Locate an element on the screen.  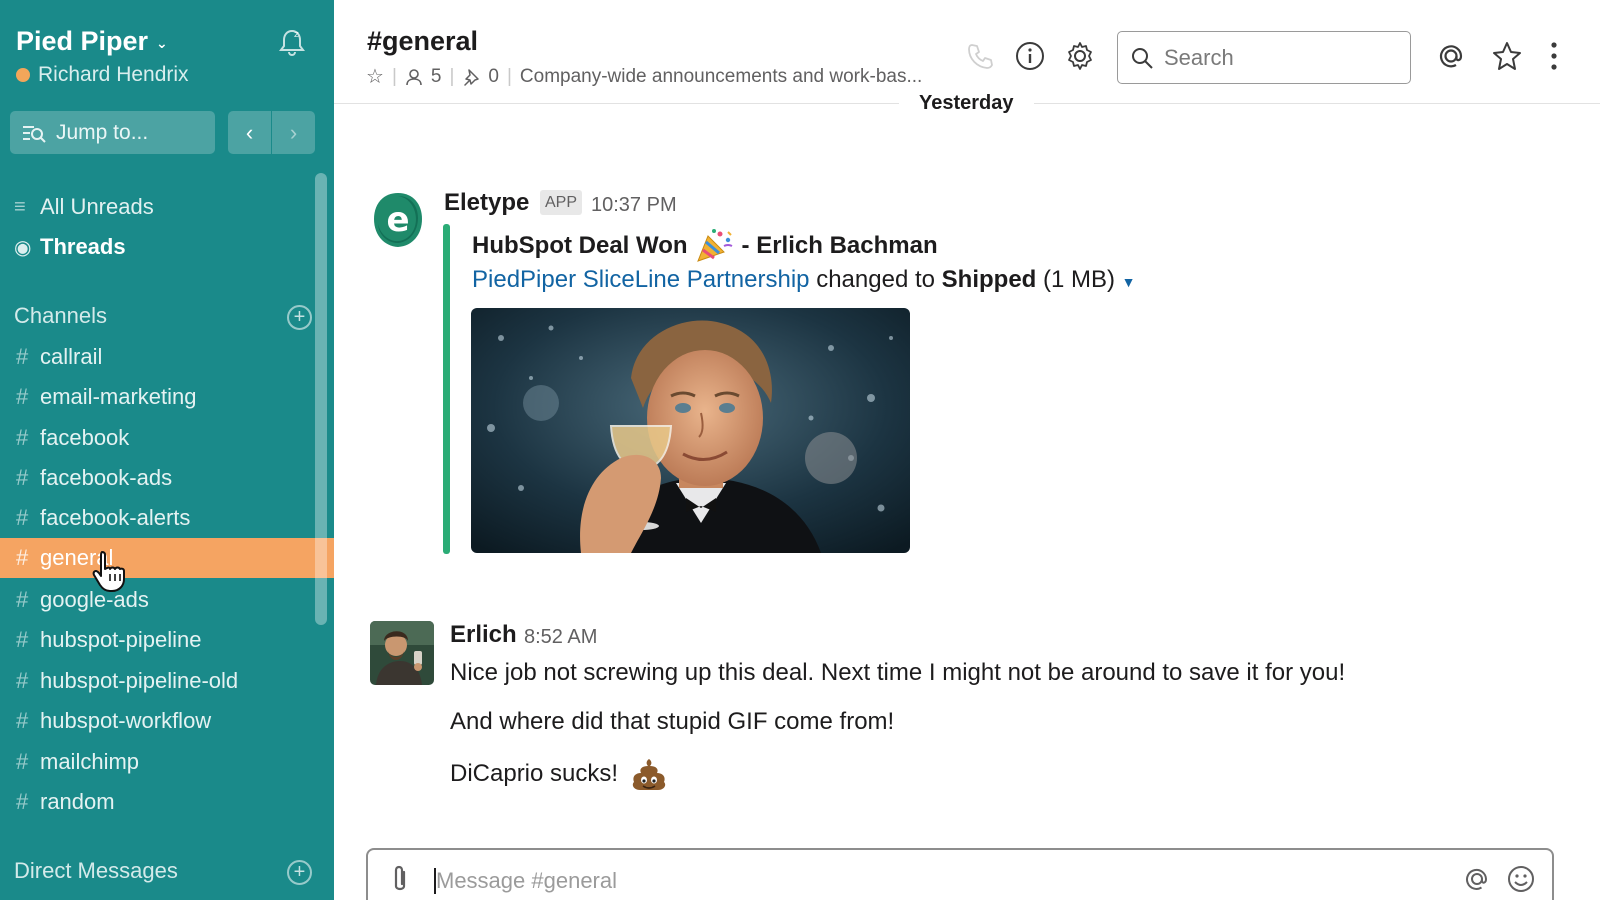
sidebar-item-threads: ◉ Threads is located at coordinates (167, 247).